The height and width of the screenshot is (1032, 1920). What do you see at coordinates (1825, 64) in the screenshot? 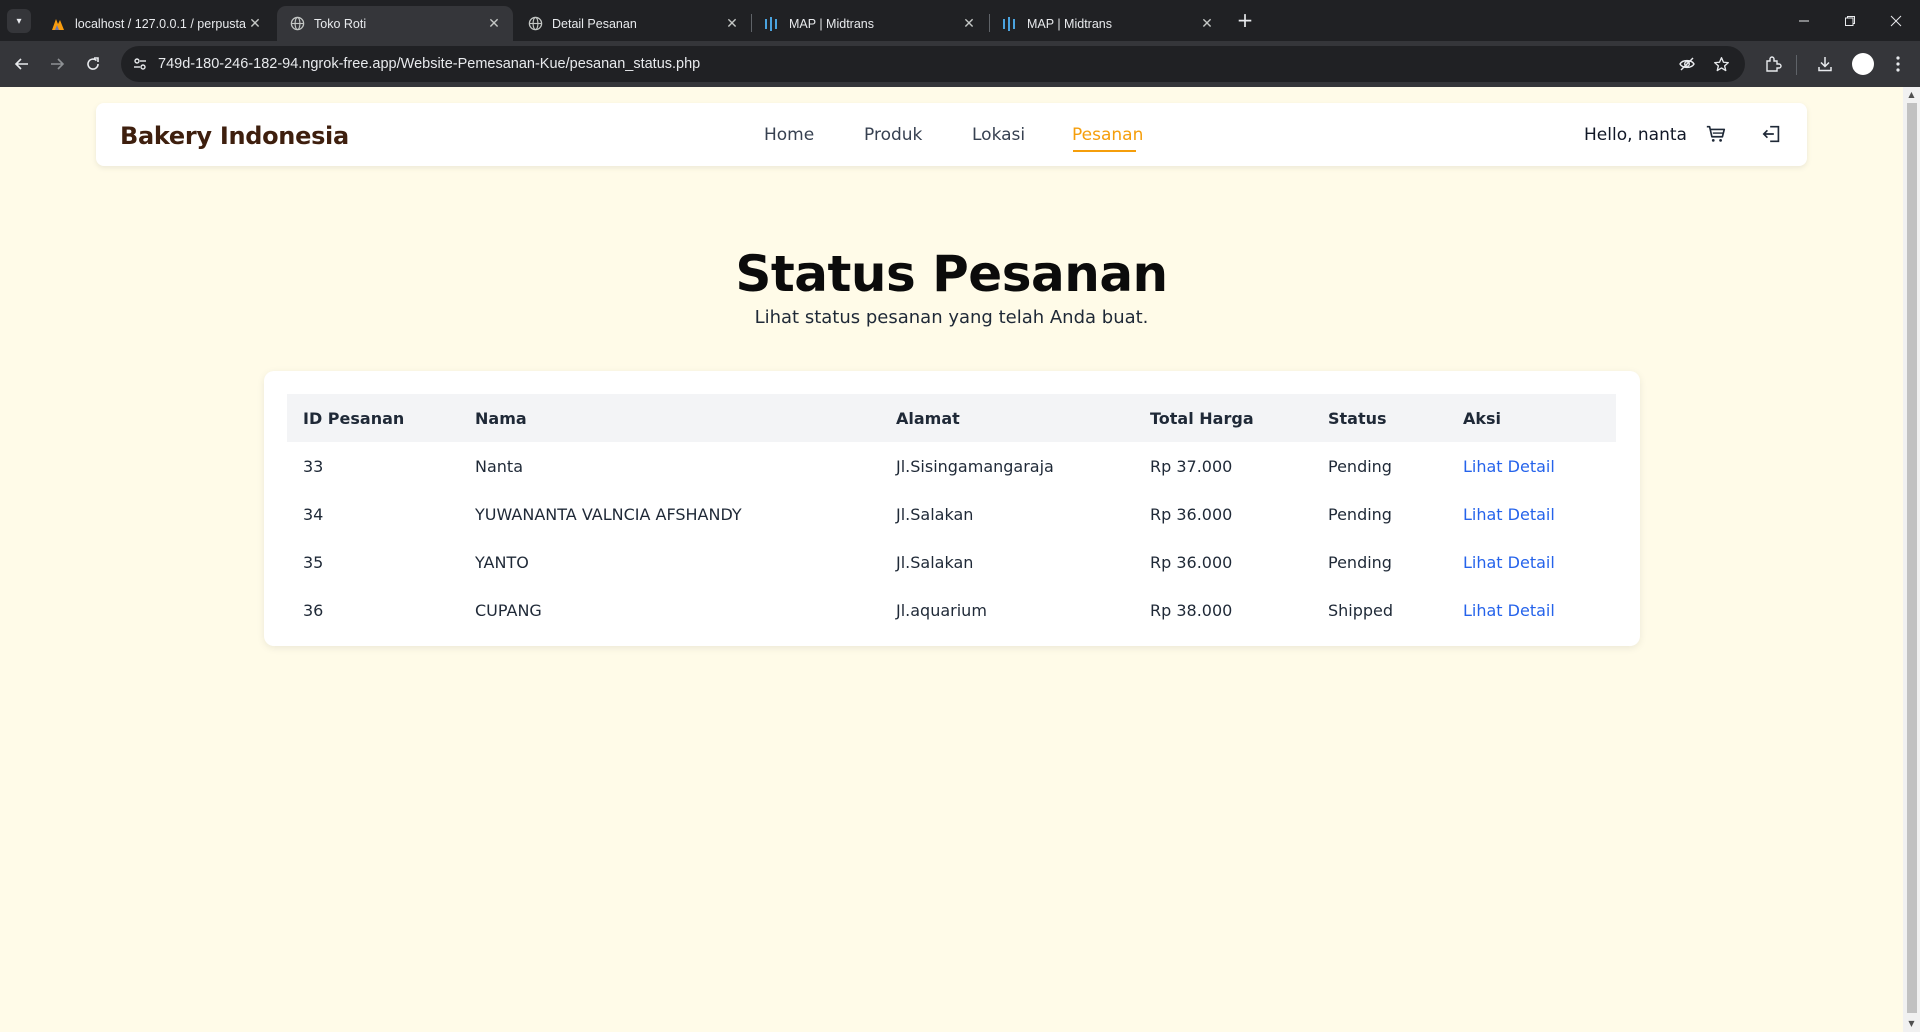
I see `download-icon` at bounding box center [1825, 64].